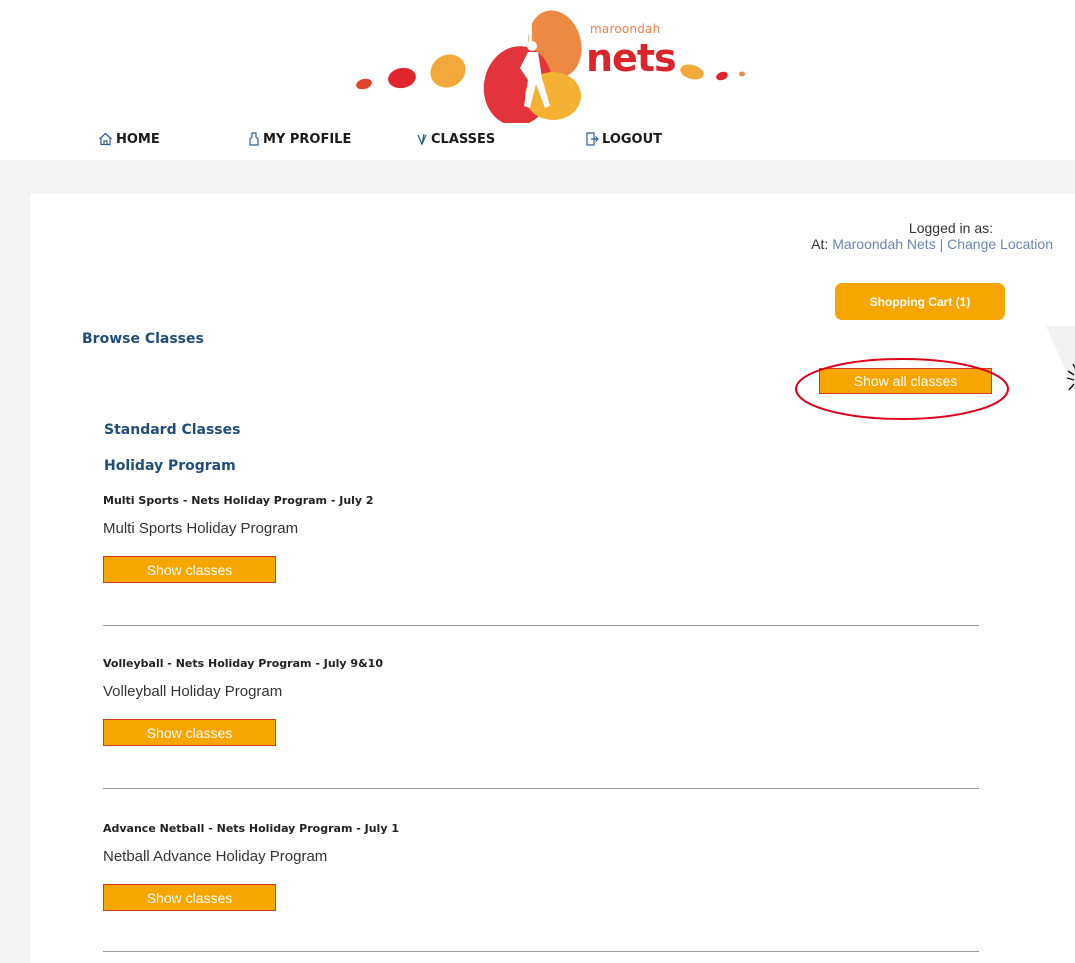 The width and height of the screenshot is (1075, 963). I want to click on classes-icon, so click(422, 139).